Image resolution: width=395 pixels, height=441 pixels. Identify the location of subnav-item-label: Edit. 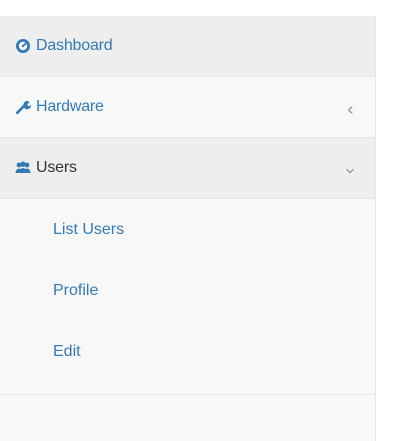
(67, 351).